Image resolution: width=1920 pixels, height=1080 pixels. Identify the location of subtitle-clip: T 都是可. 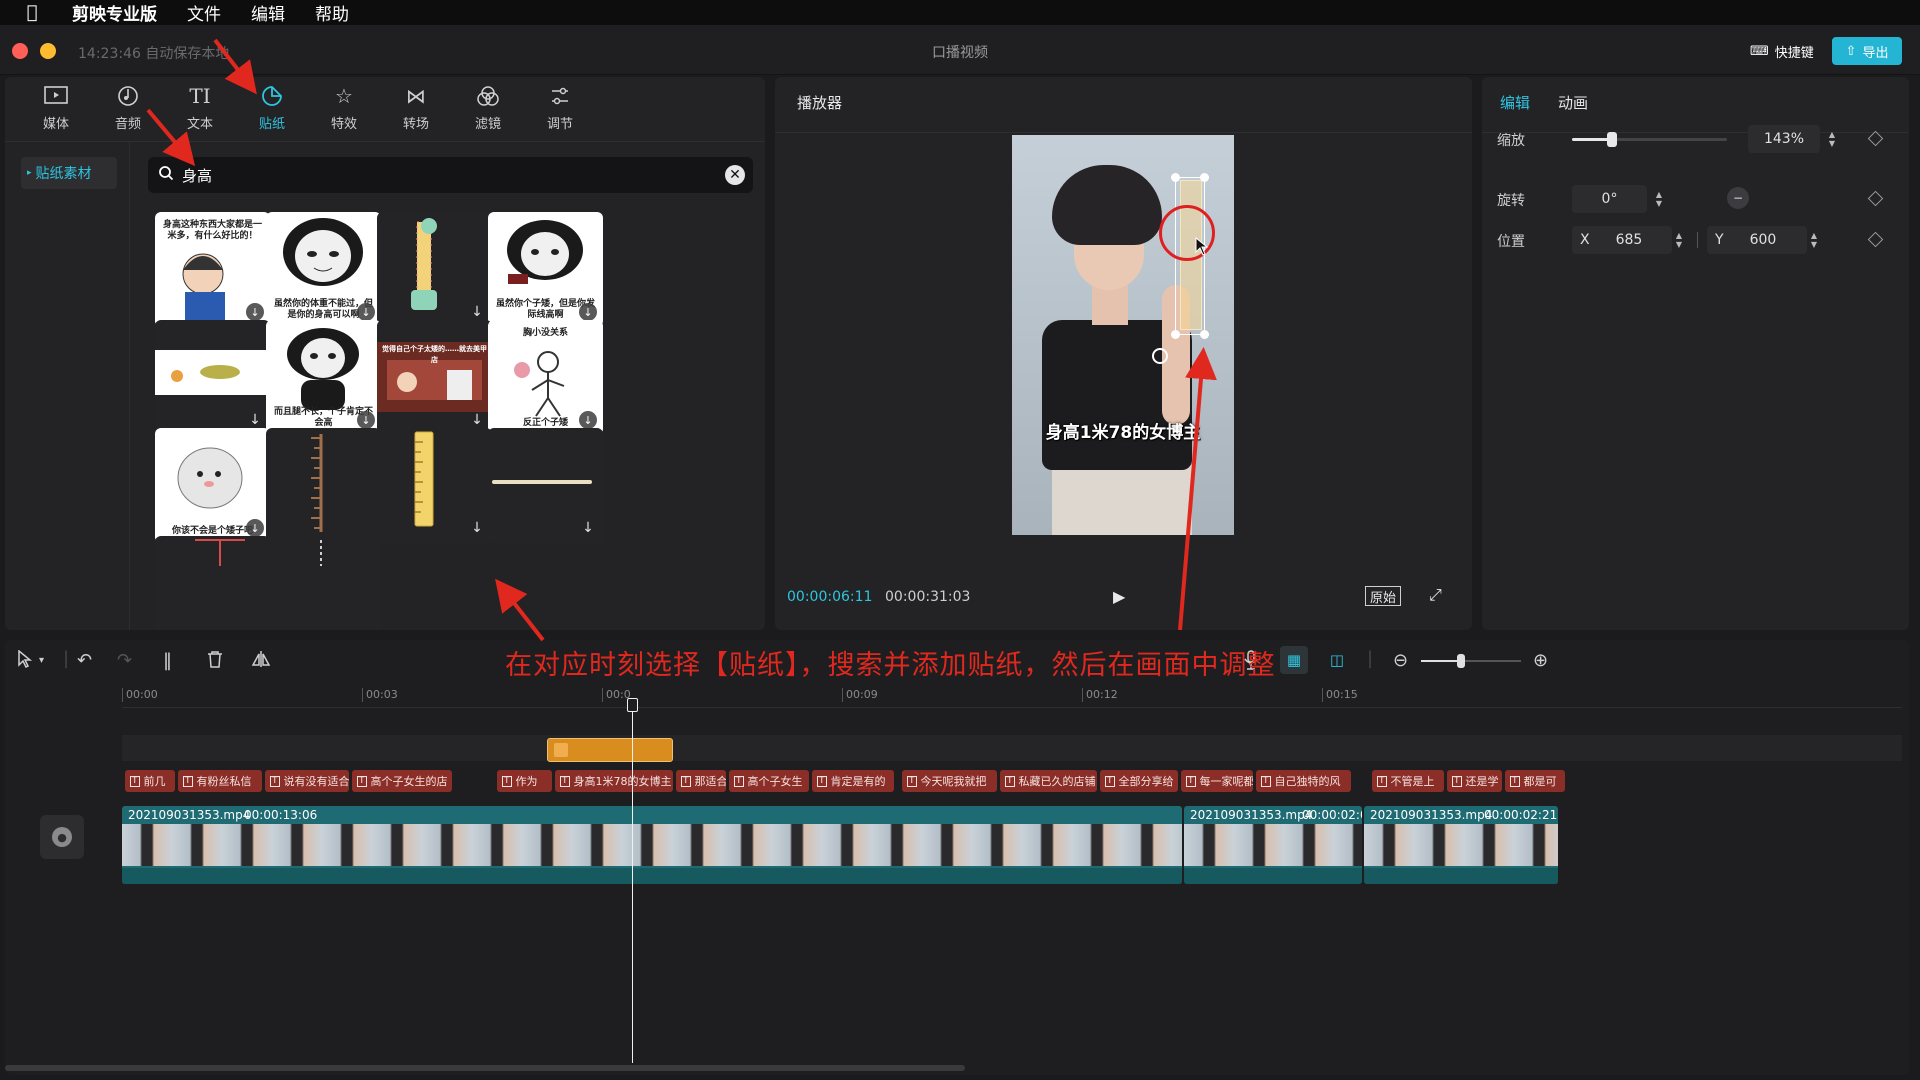
(1535, 781).